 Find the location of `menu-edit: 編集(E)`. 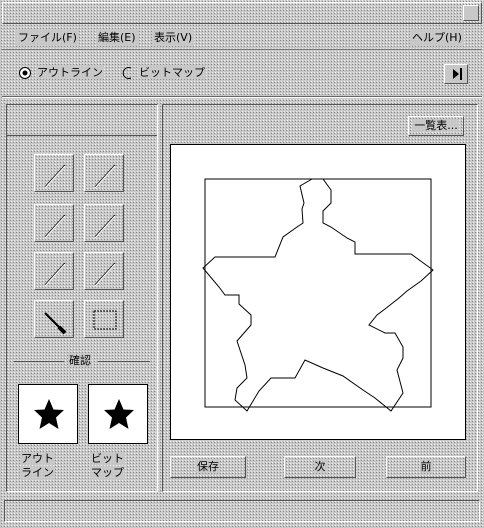

menu-edit: 編集(E) is located at coordinates (117, 38).